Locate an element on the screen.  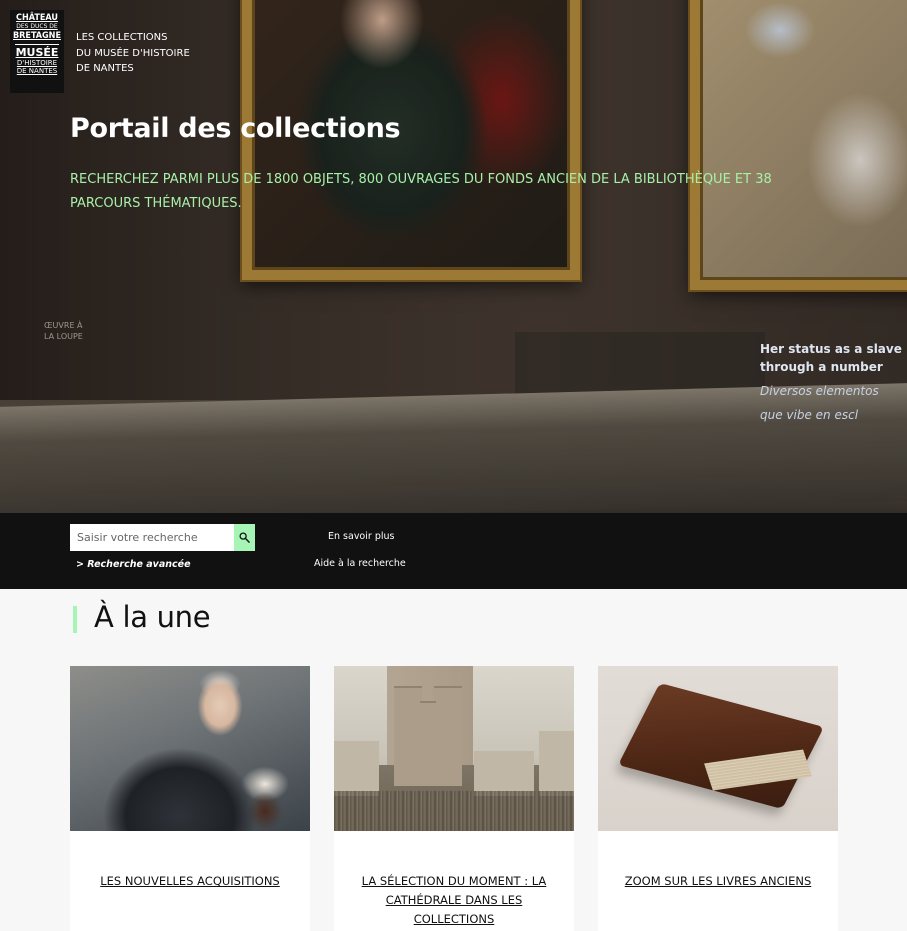
search-button is located at coordinates (244, 537).